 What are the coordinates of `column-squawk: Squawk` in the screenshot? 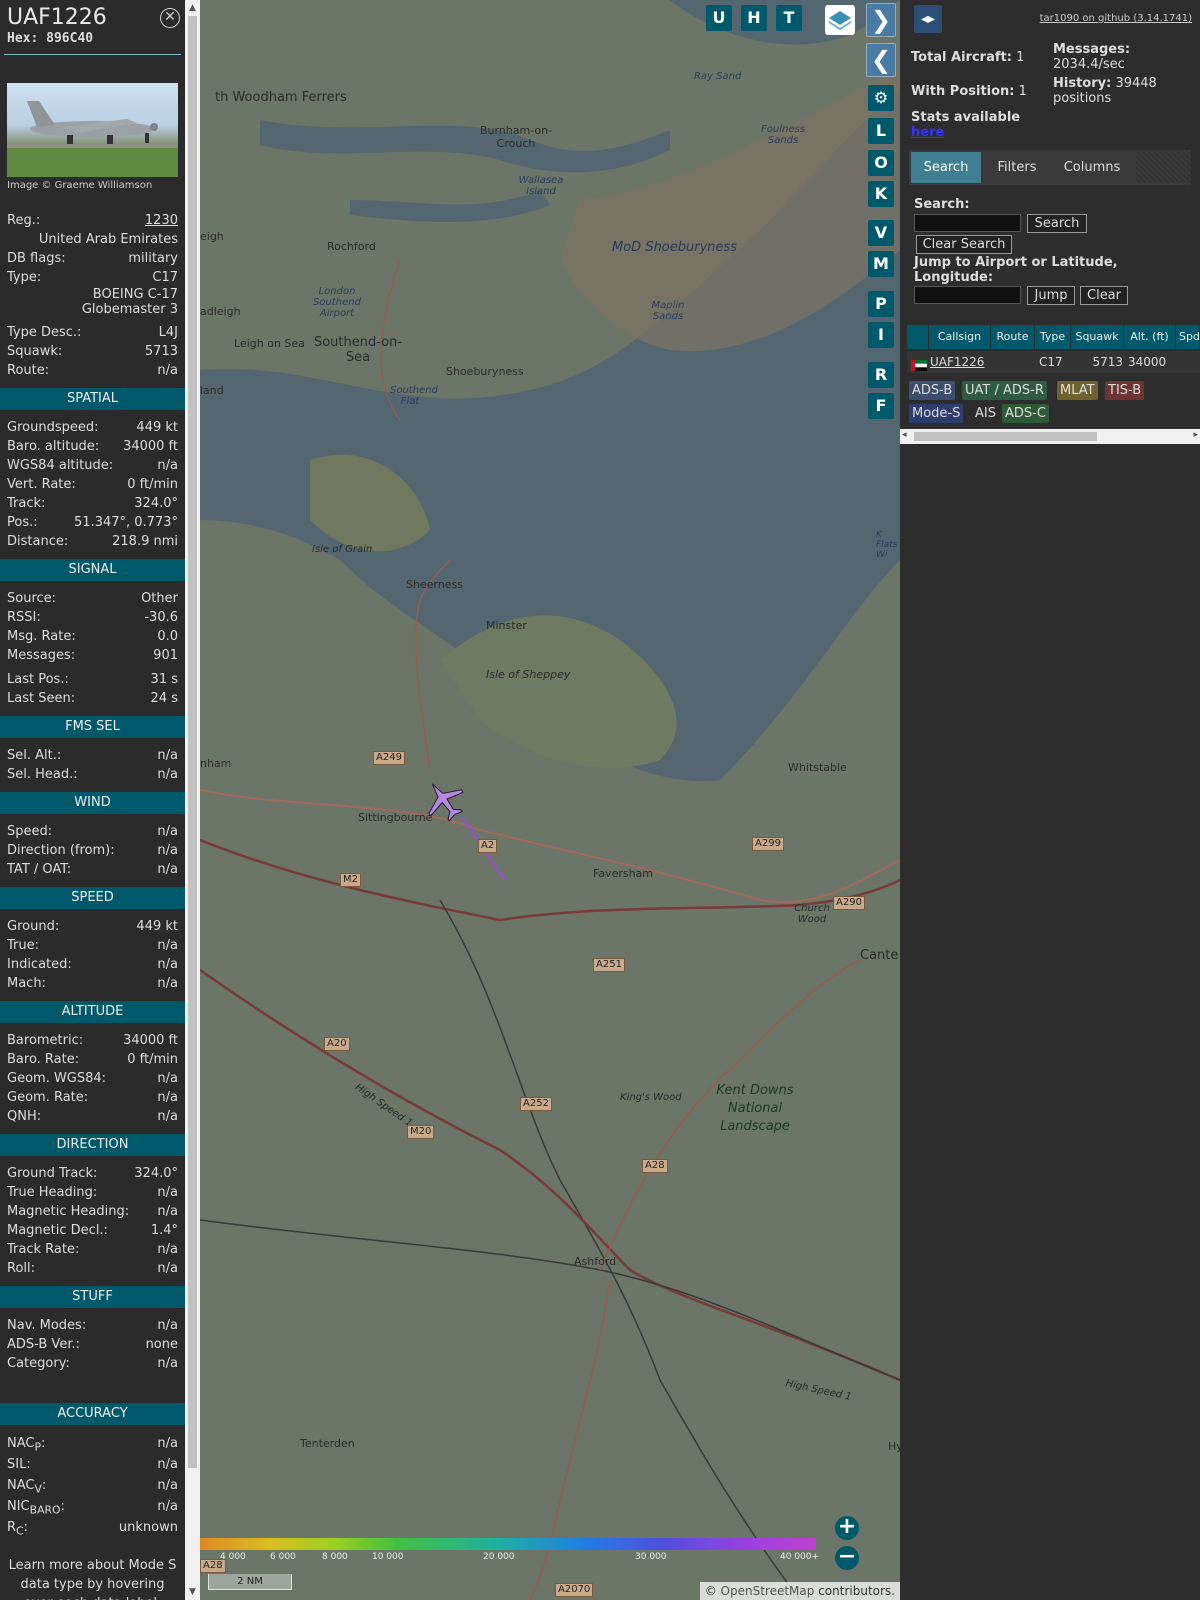 It's located at (1097, 337).